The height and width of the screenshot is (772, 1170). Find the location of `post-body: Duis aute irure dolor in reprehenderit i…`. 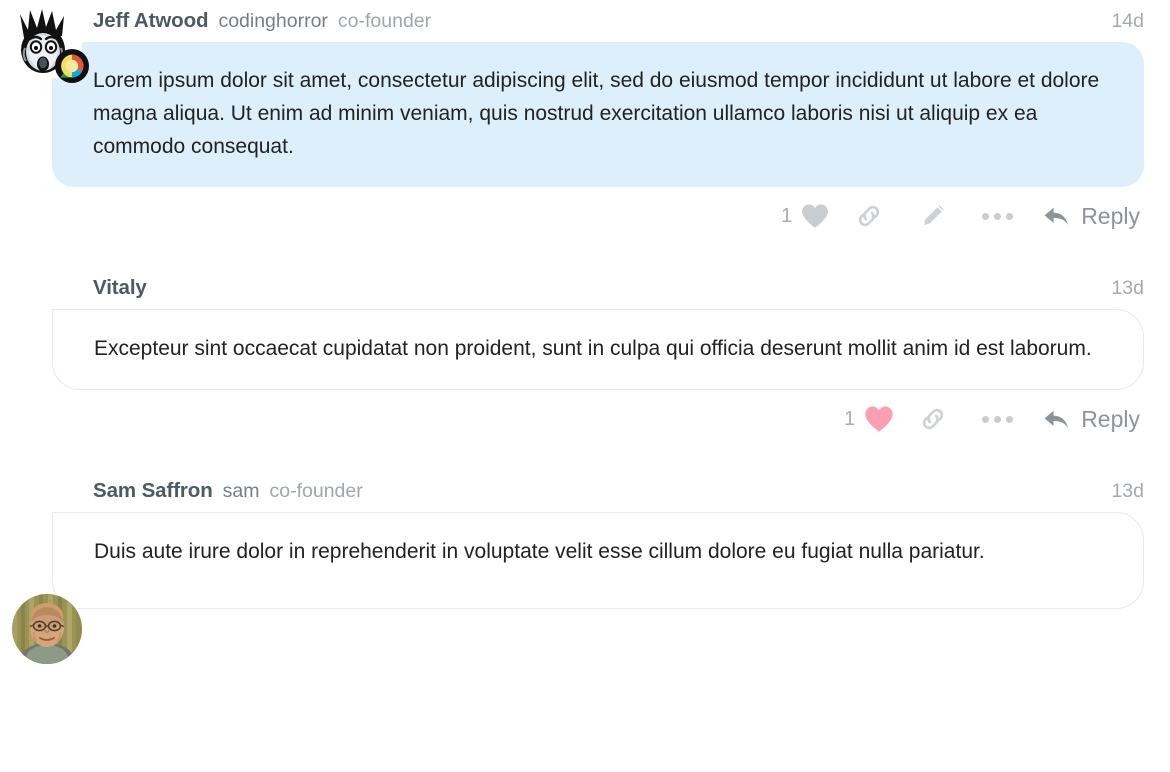

post-body: Duis aute irure dolor in reprehenderit i… is located at coordinates (598, 560).